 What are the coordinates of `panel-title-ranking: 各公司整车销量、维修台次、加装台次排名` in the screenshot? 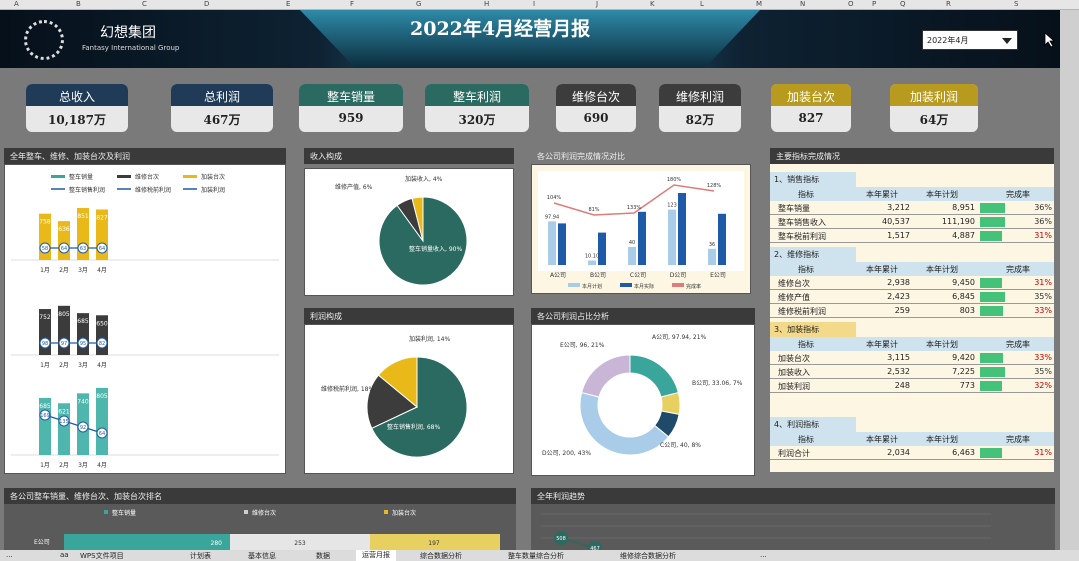 It's located at (260, 496).